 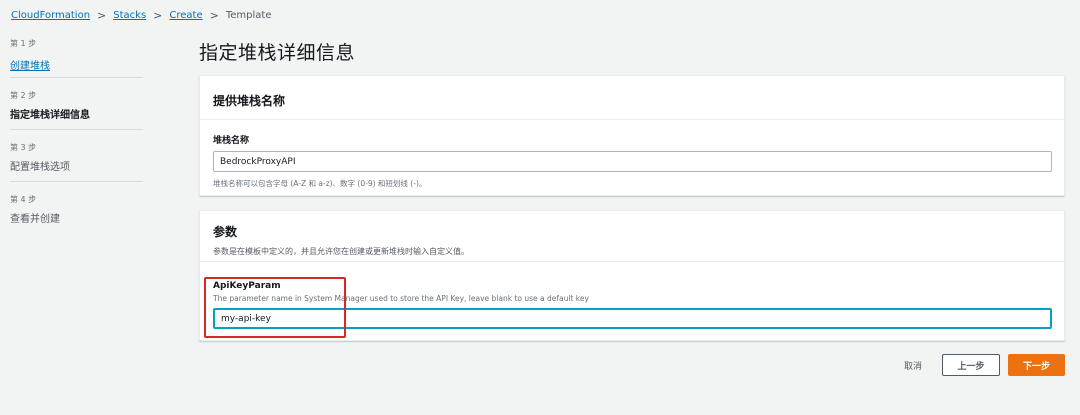 What do you see at coordinates (225, 232) in the screenshot?
I see `panel-title: 参数` at bounding box center [225, 232].